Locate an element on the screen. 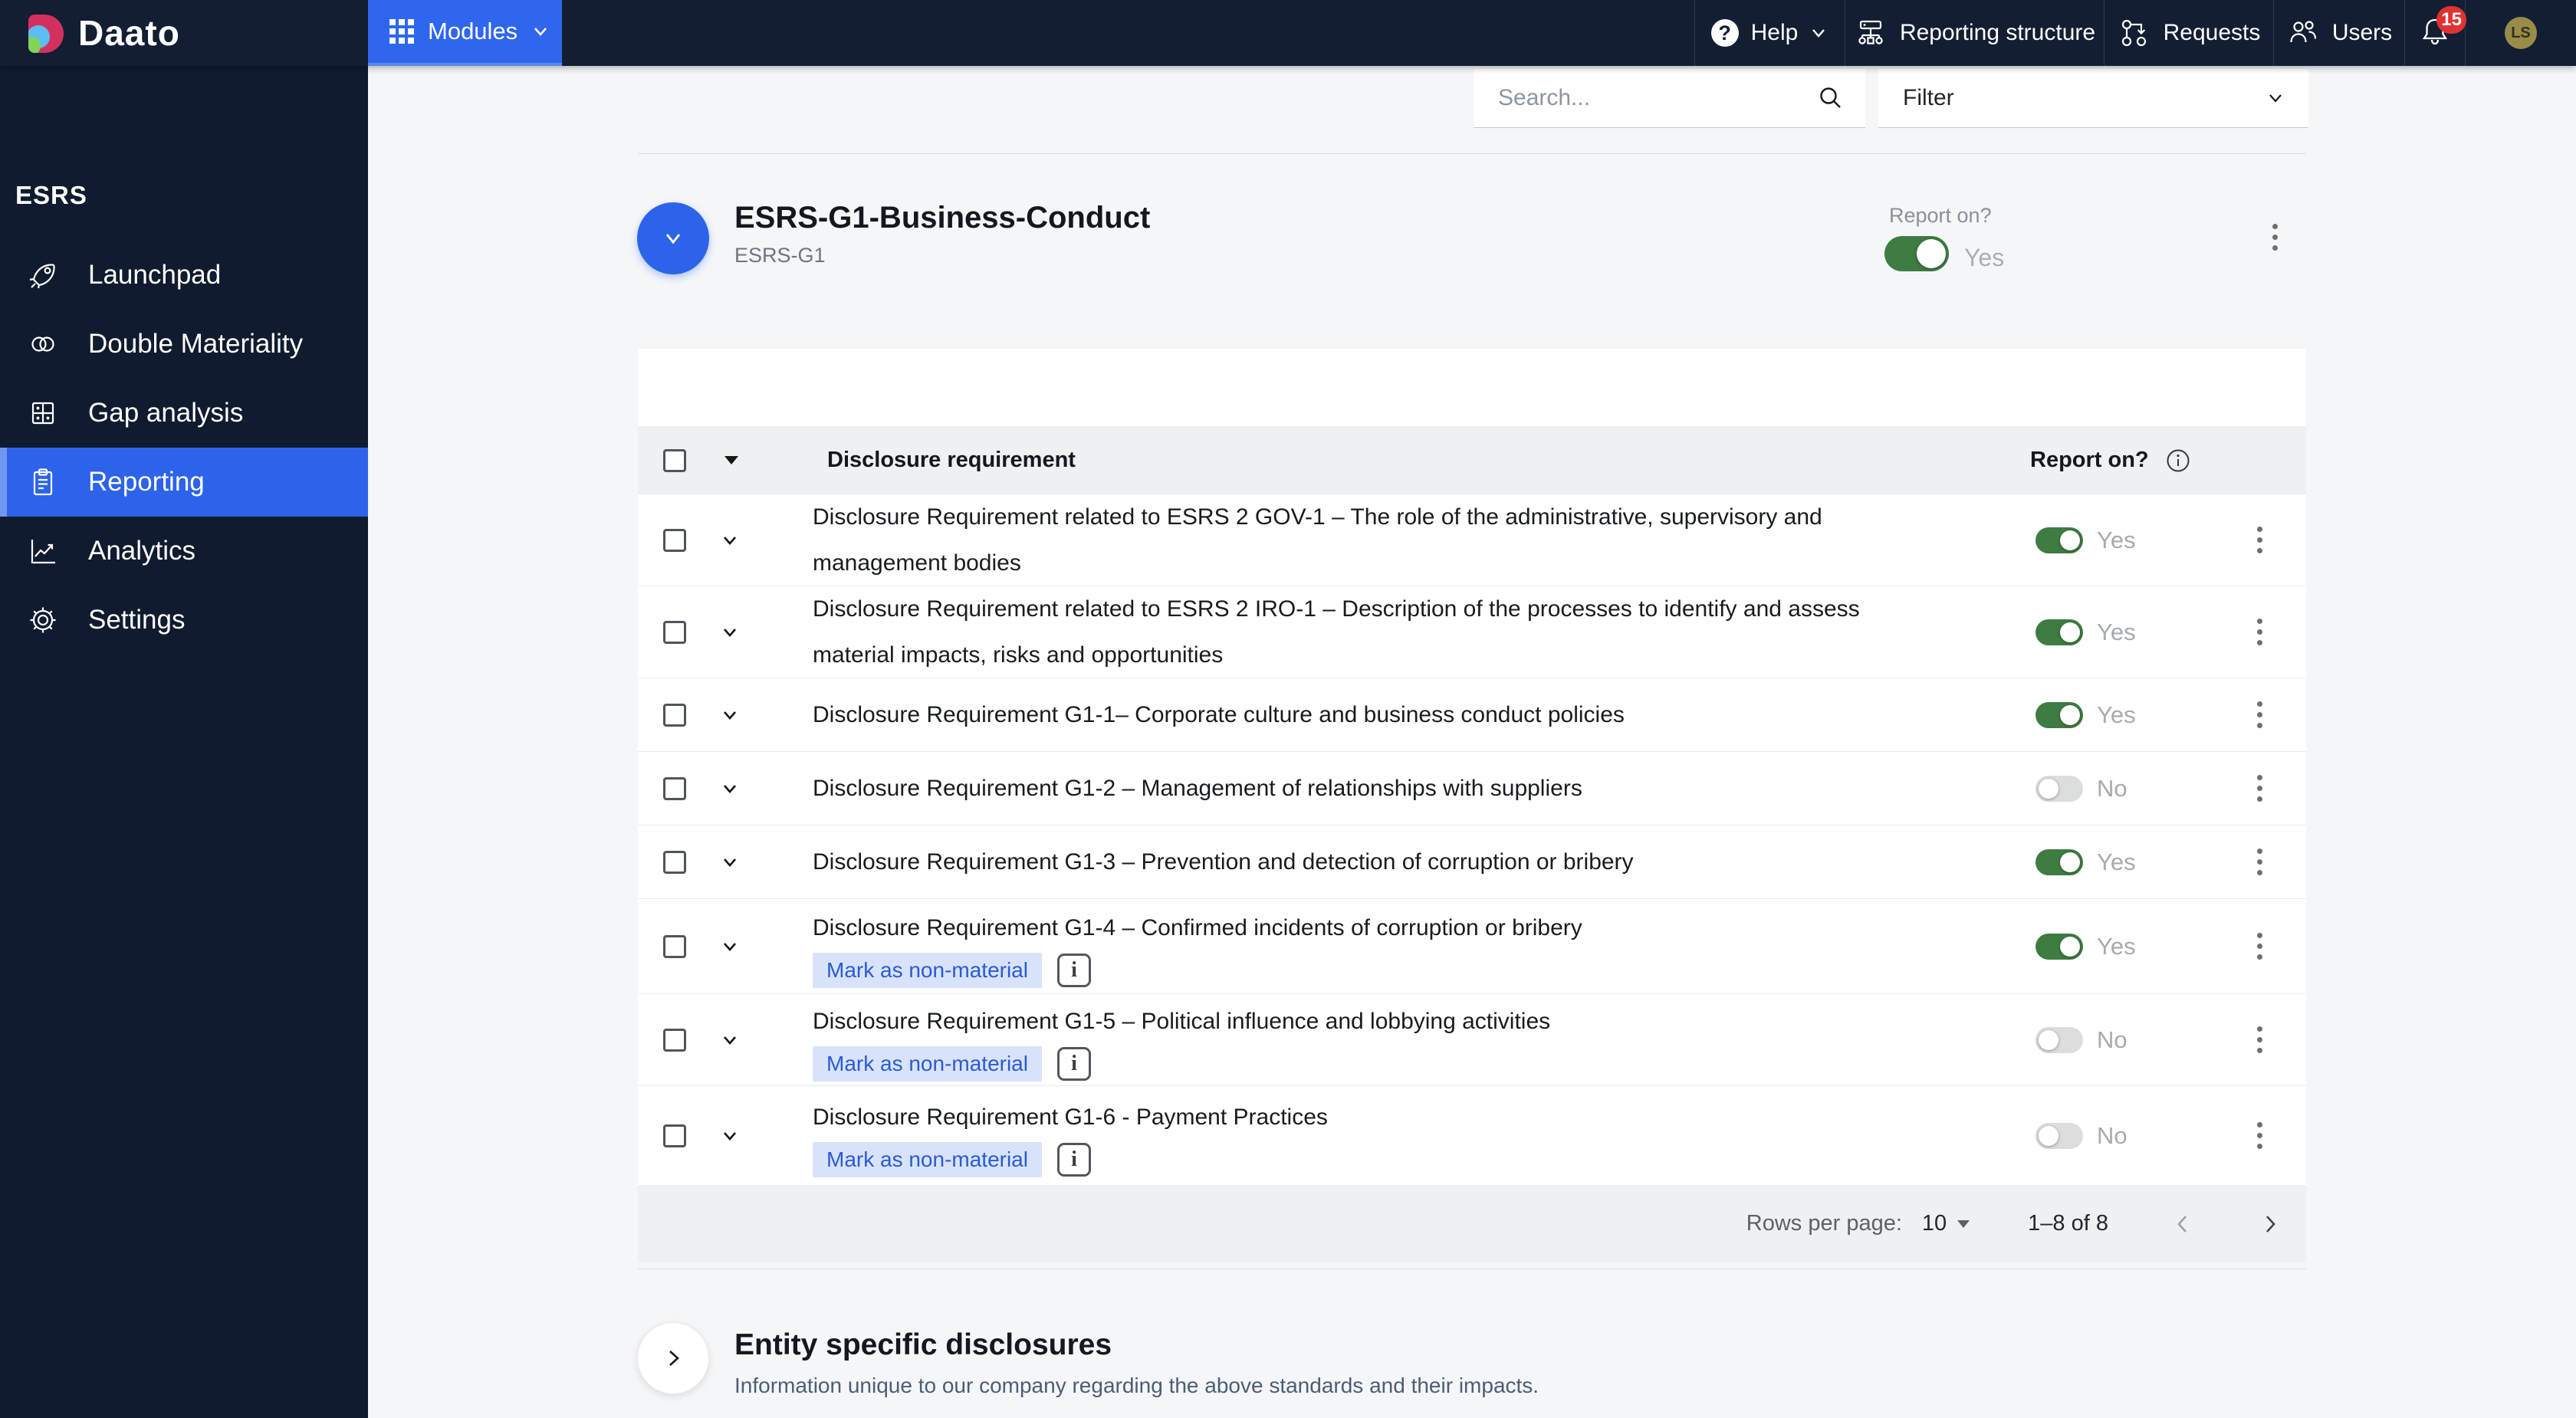  standard-toggle-state: Yes is located at coordinates (1985, 257).